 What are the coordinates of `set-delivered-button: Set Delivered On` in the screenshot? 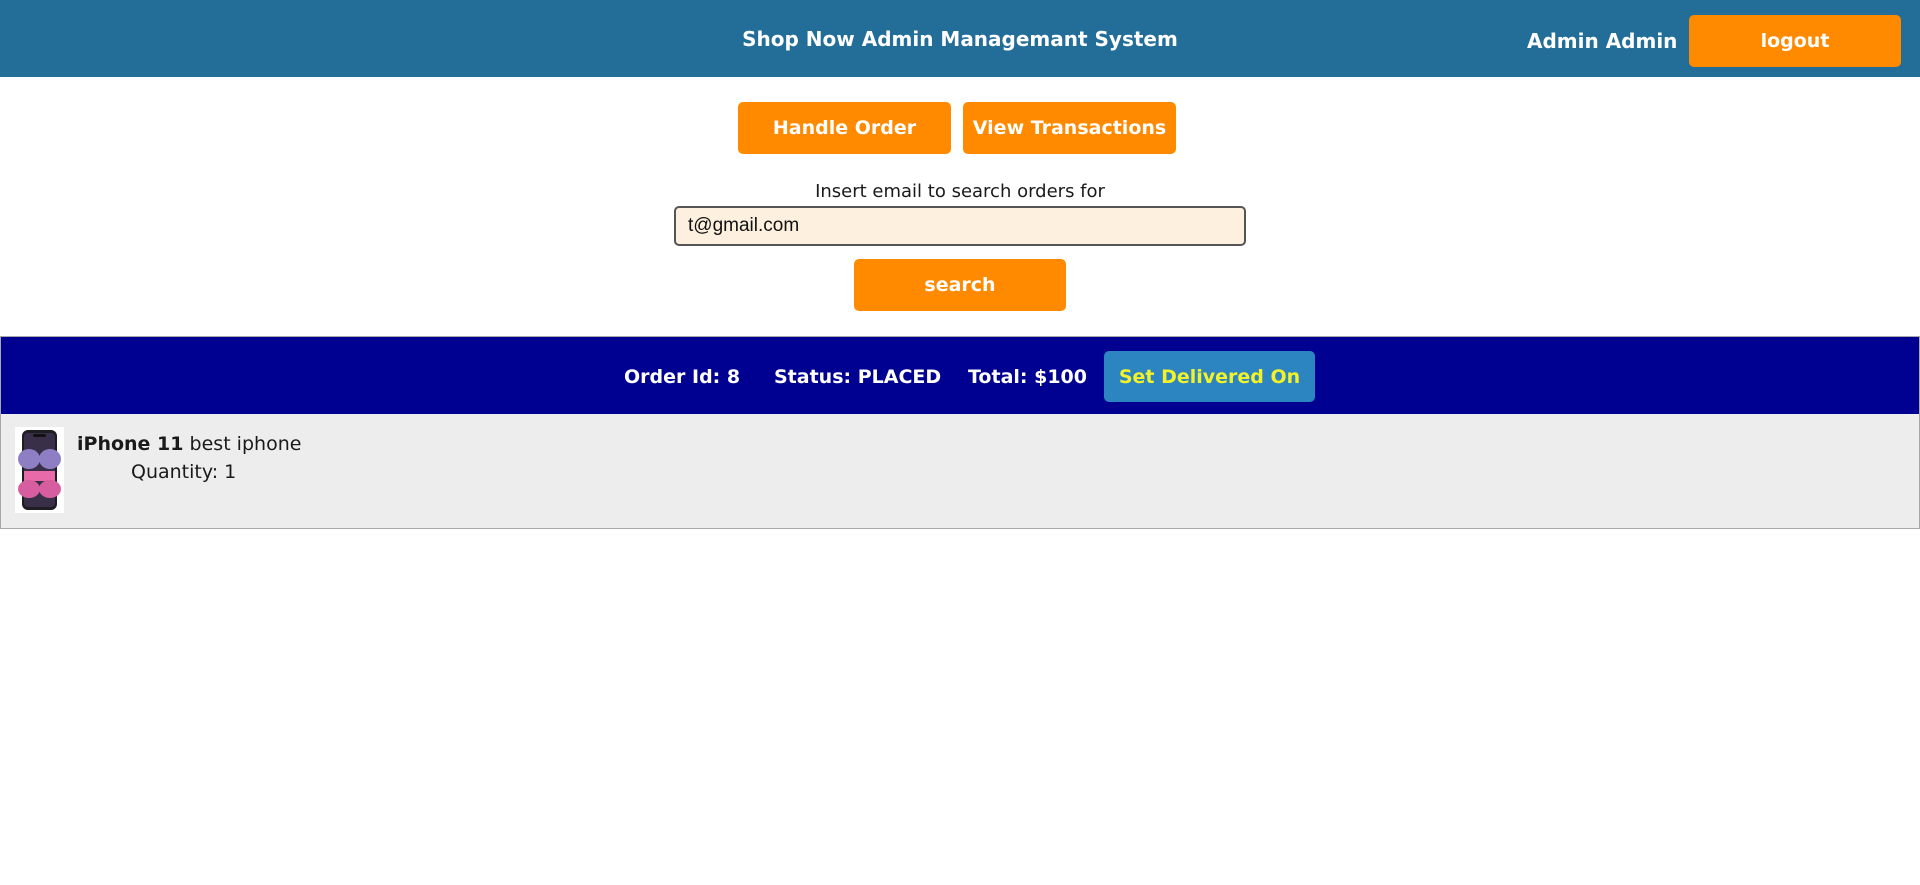 It's located at (1209, 376).